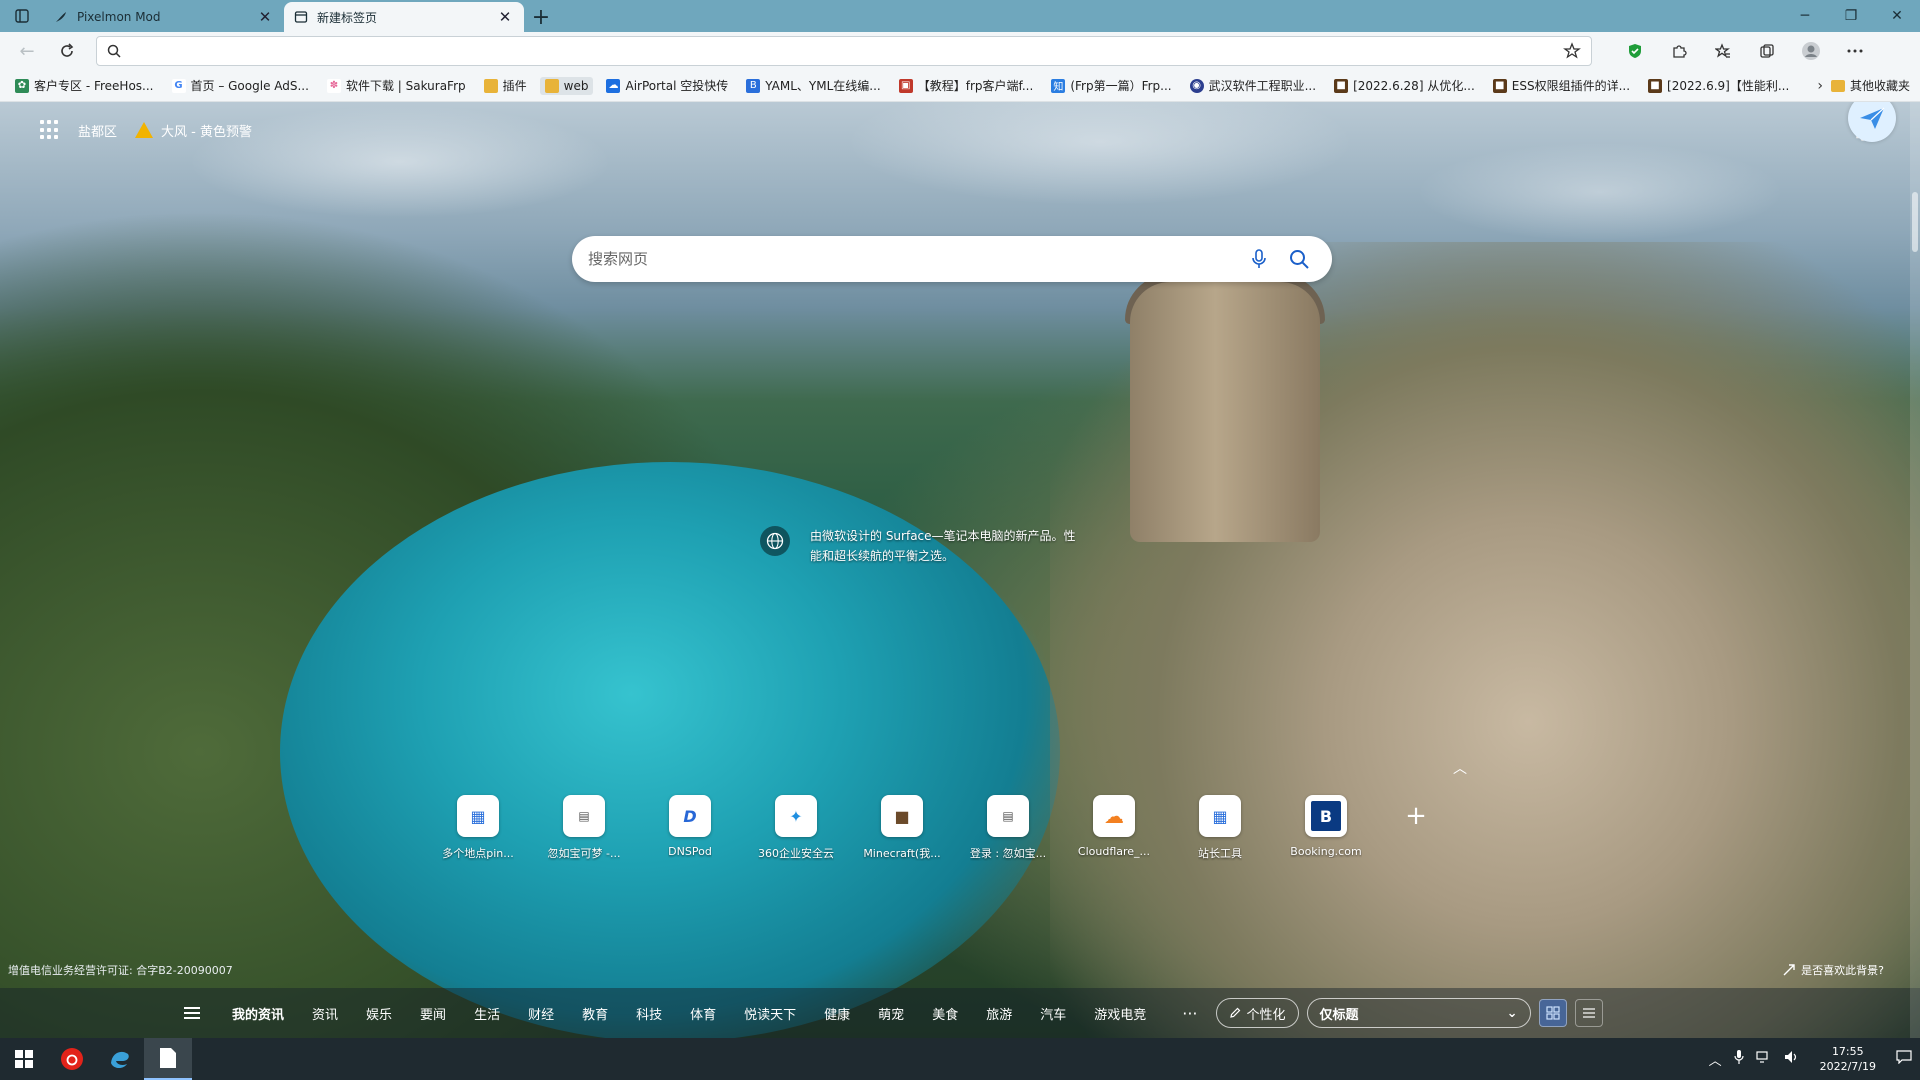 The width and height of the screenshot is (1920, 1080). Describe the element at coordinates (164, 17) in the screenshot. I see `tab-pixelmon: Pixelmon Mod ✕` at that location.